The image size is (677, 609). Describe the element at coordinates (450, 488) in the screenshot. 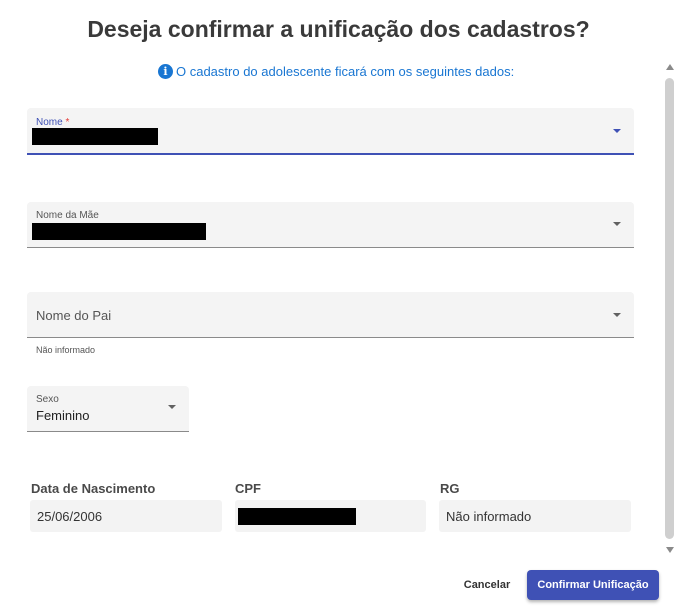

I see `rg-label: RG` at that location.